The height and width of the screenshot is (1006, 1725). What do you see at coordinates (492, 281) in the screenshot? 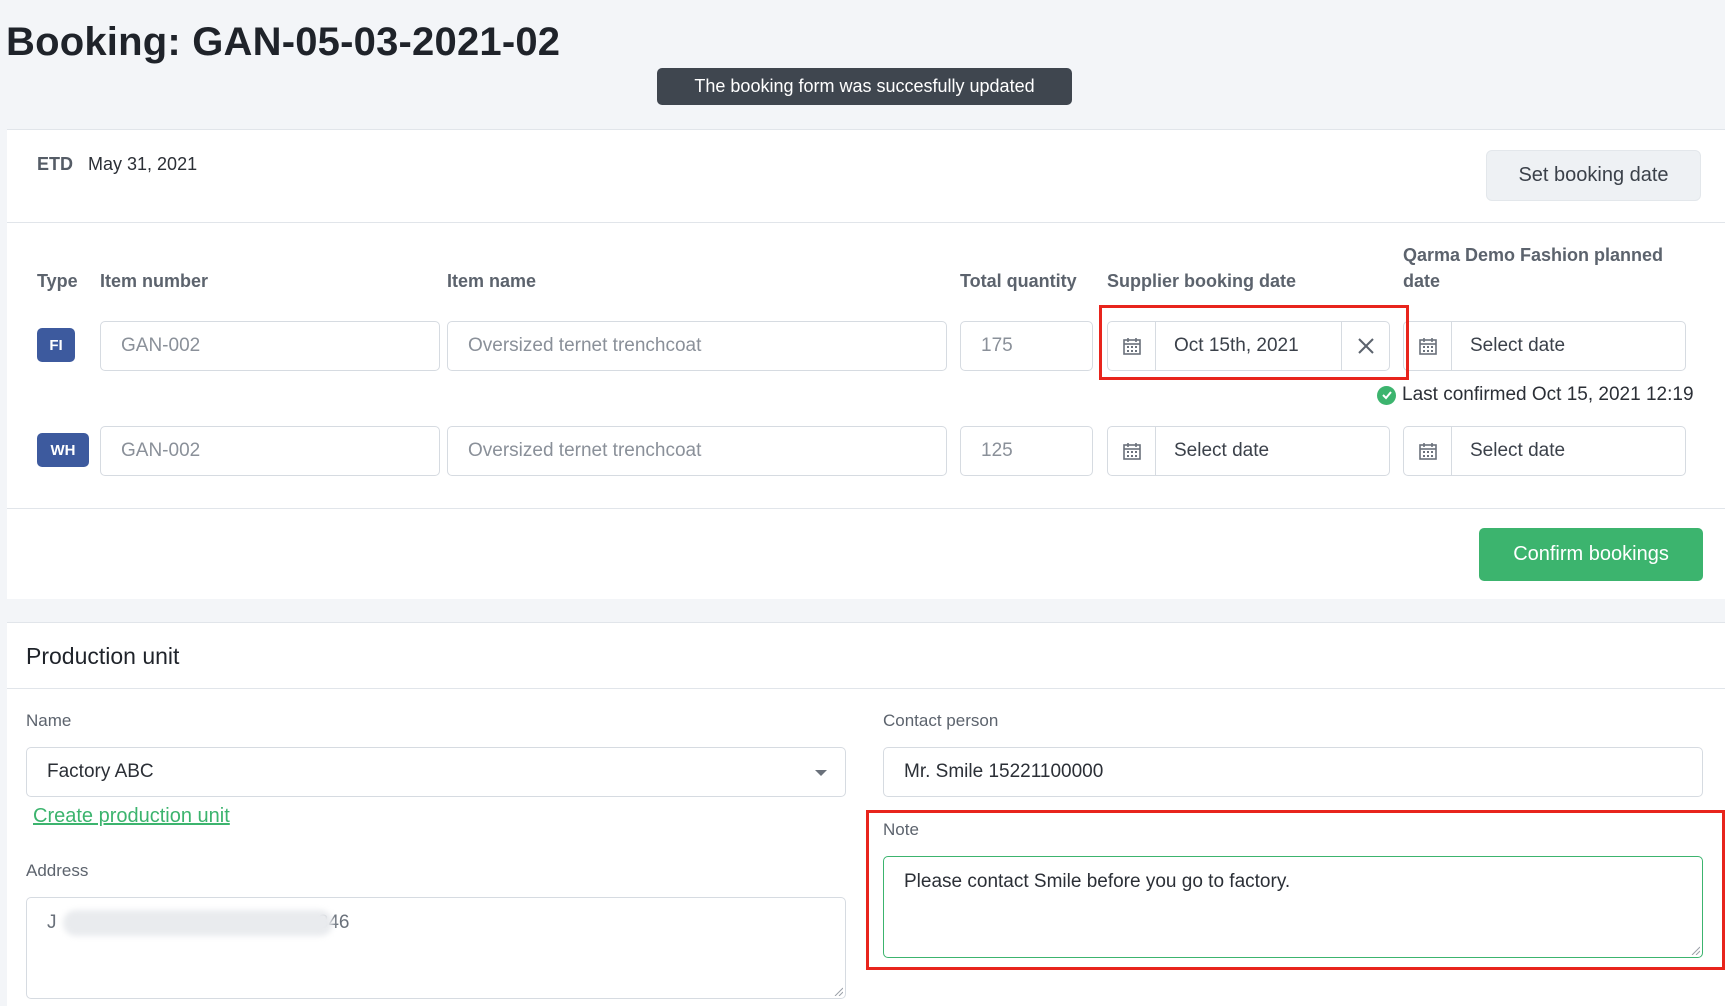
I see `header-item-name: Item name` at bounding box center [492, 281].